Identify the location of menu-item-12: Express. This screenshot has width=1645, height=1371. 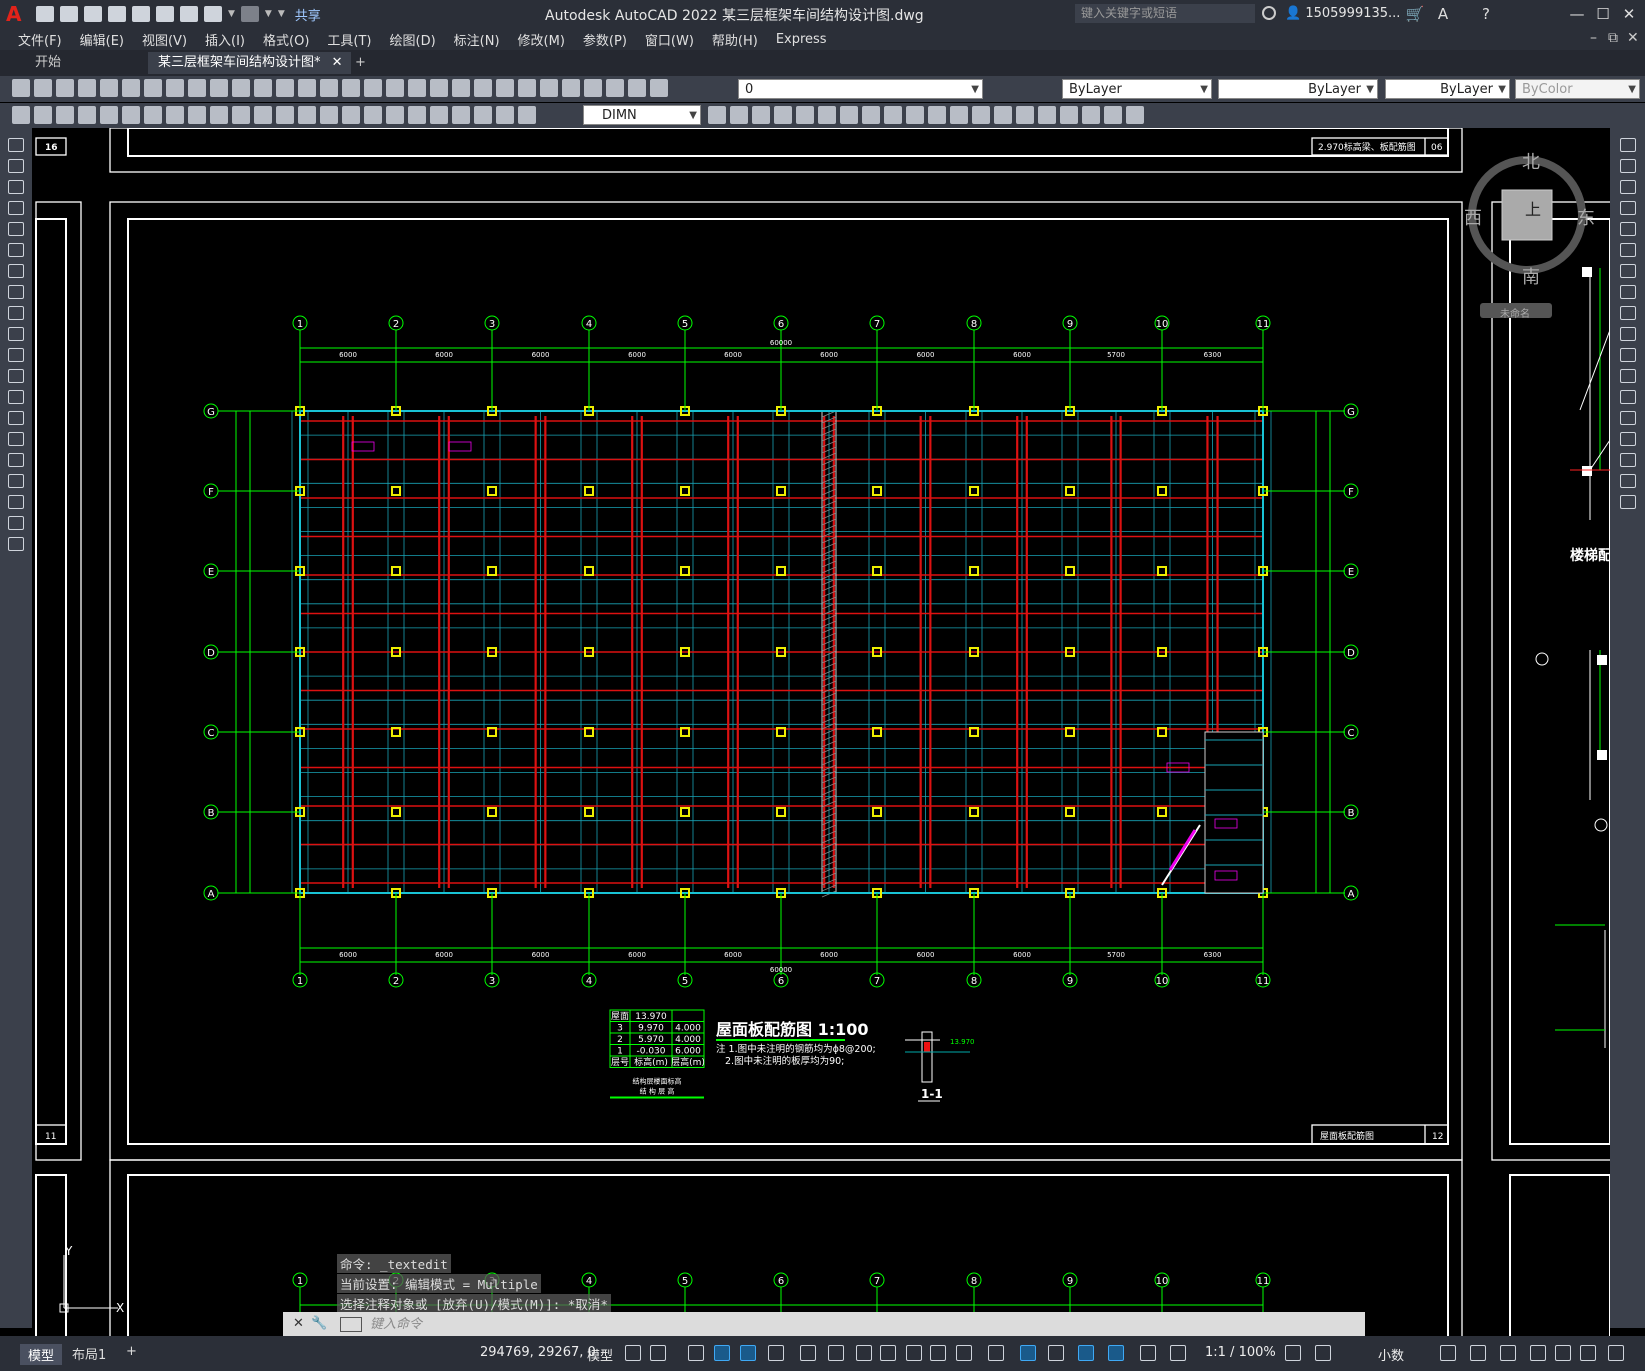
(801, 39).